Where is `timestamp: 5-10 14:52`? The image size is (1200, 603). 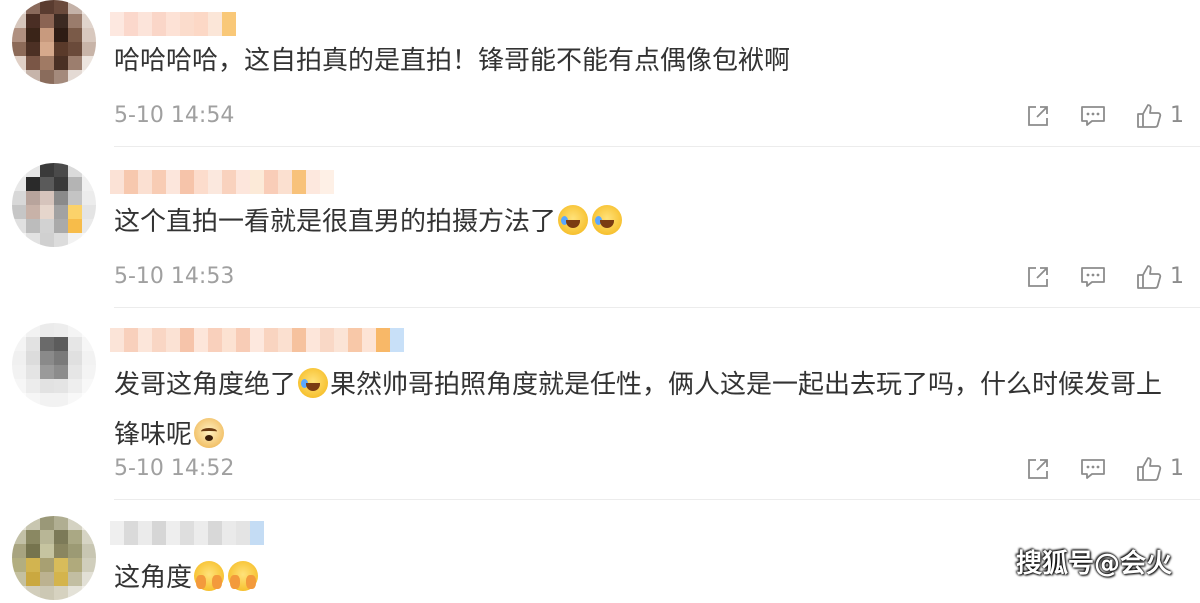 timestamp: 5-10 14:52 is located at coordinates (174, 468).